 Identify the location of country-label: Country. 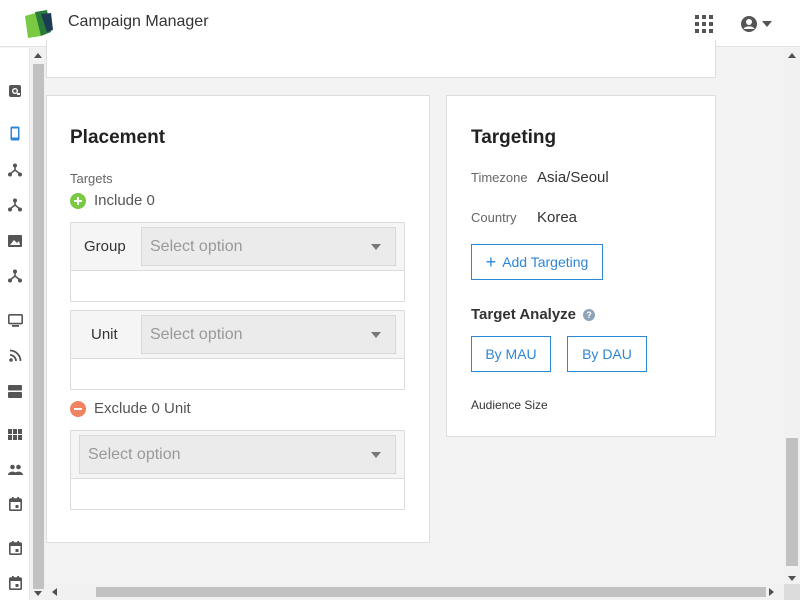
(494, 217).